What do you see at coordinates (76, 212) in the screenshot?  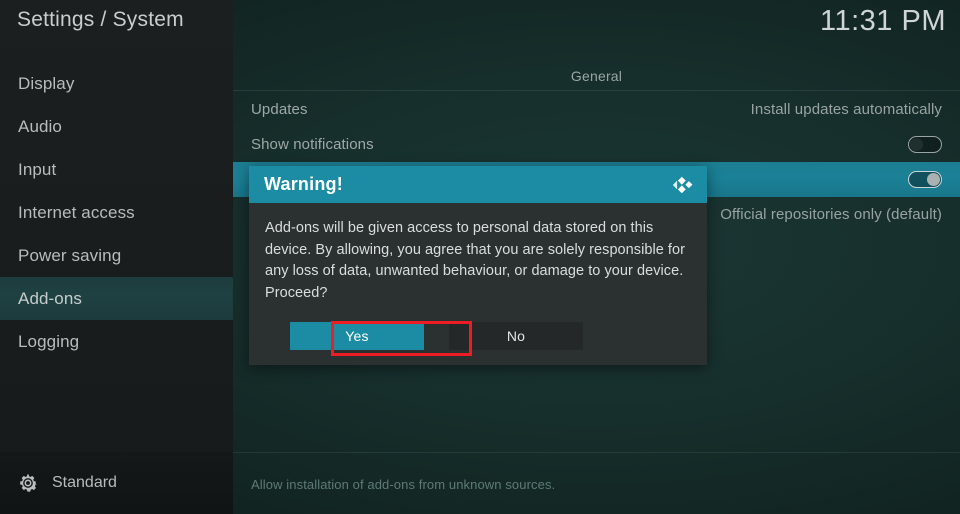 I see `sidebar-item-label: Internet access` at bounding box center [76, 212].